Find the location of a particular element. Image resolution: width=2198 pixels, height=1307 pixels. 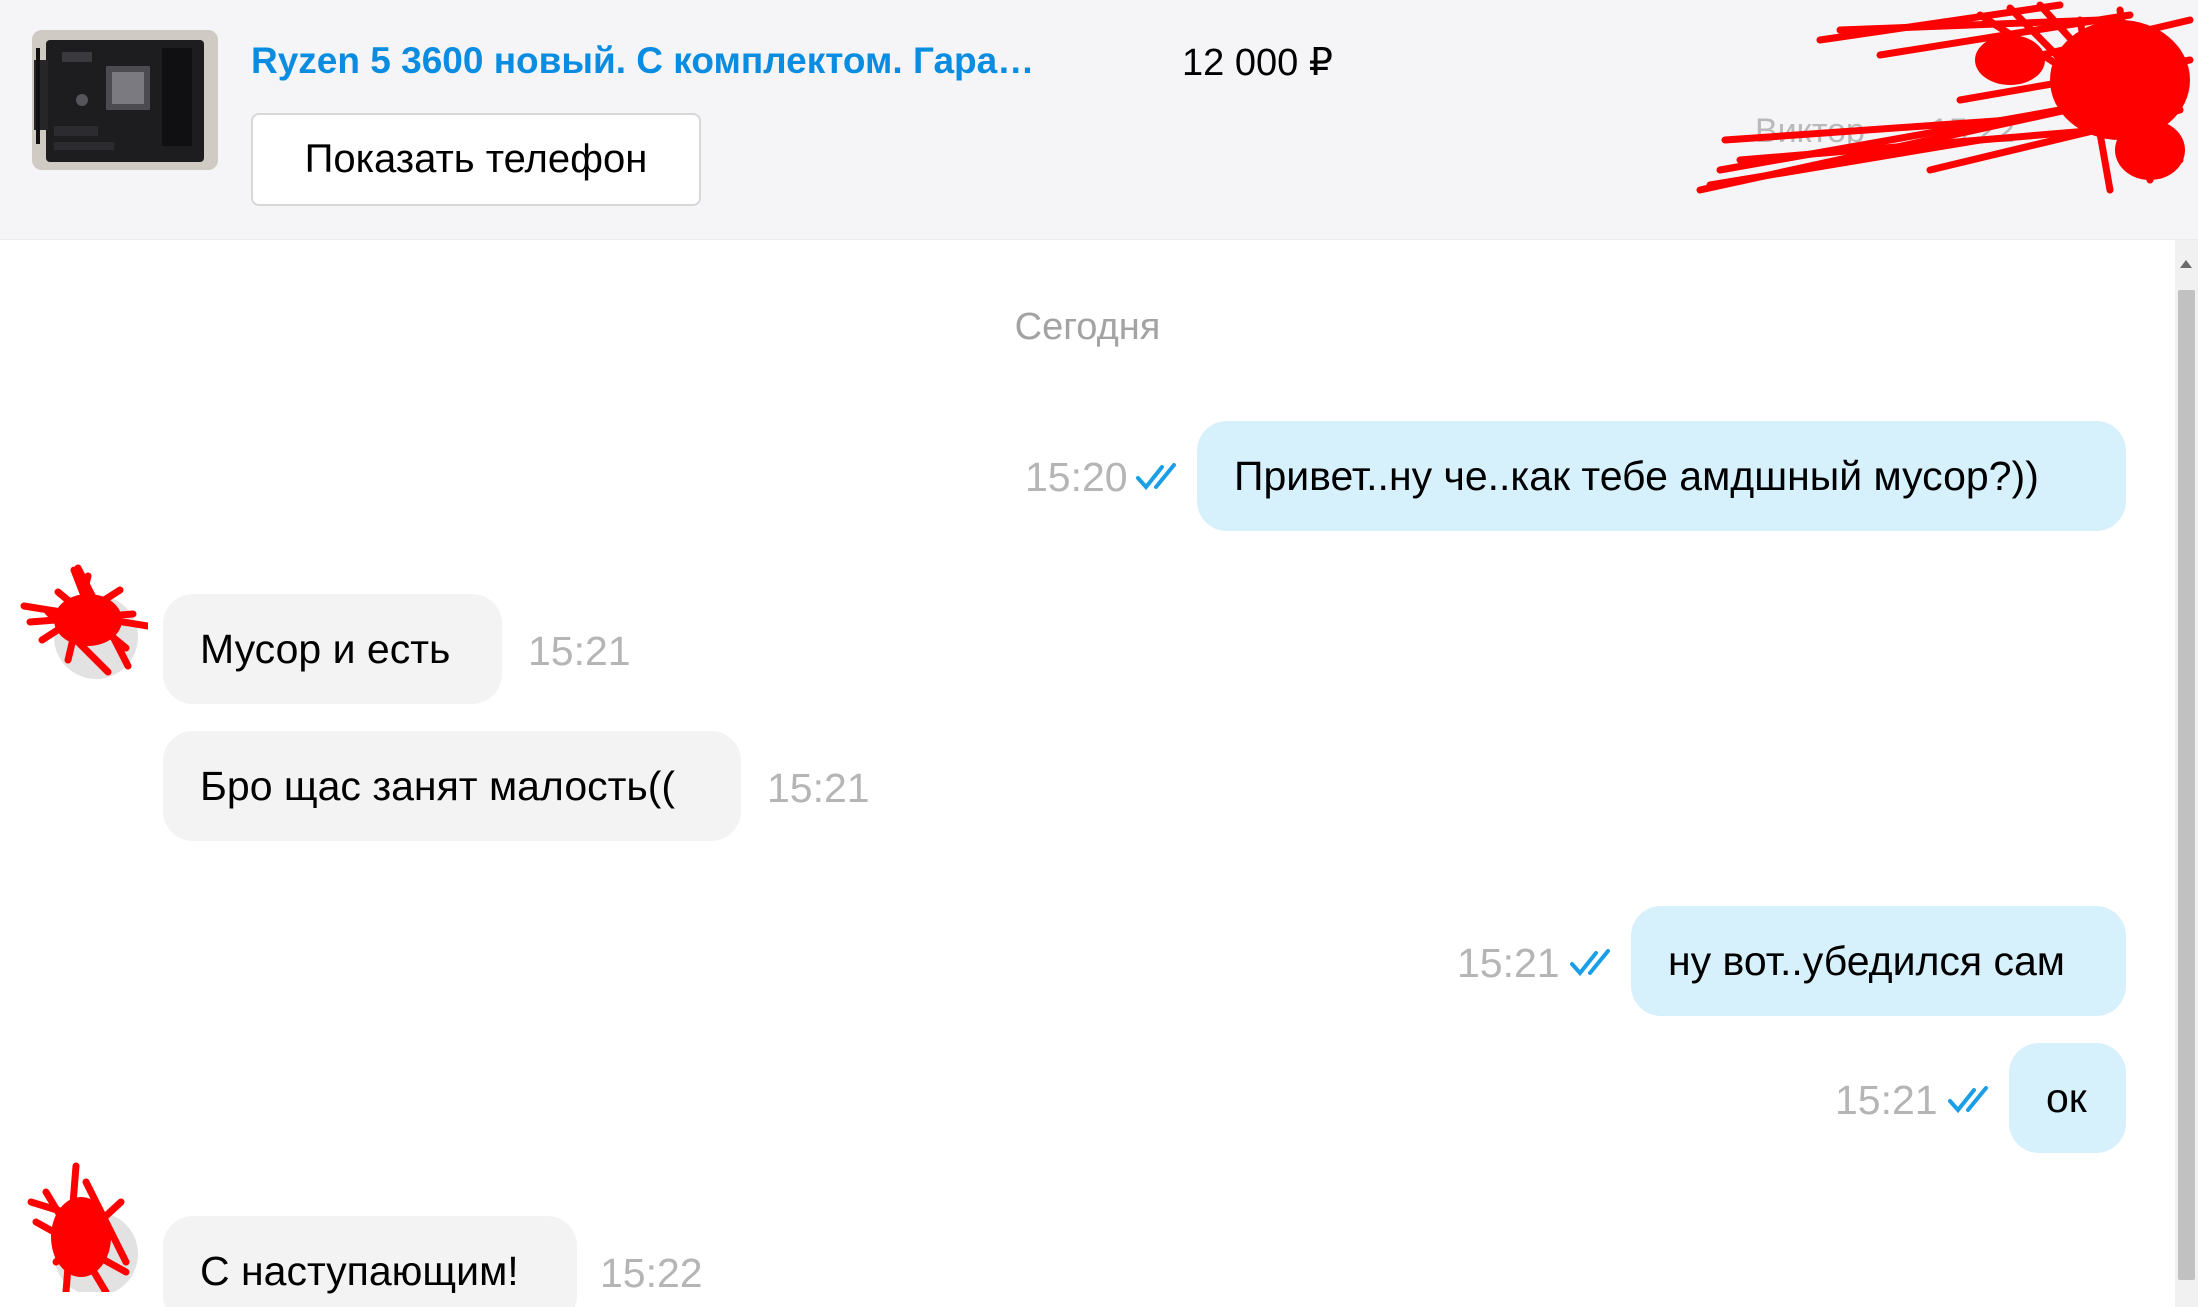

listing-thumbnail is located at coordinates (125, 100).